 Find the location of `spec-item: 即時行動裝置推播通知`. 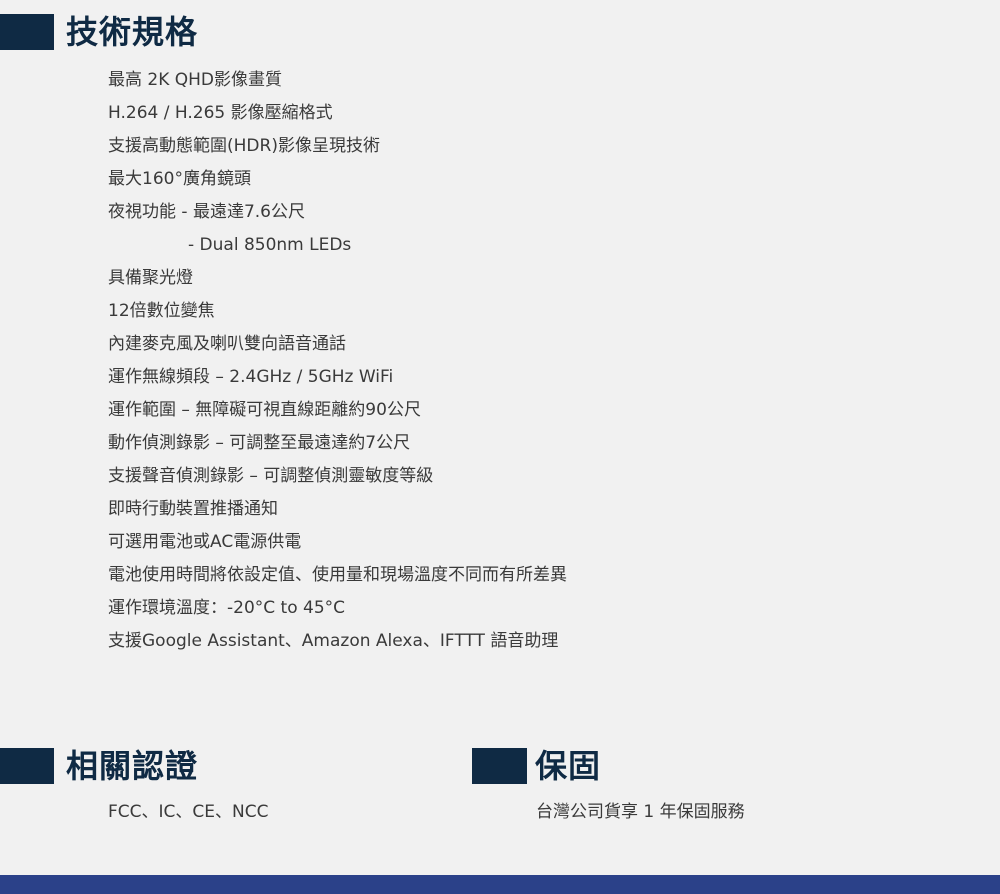

spec-item: 即時行動裝置推播通知 is located at coordinates (193, 509).